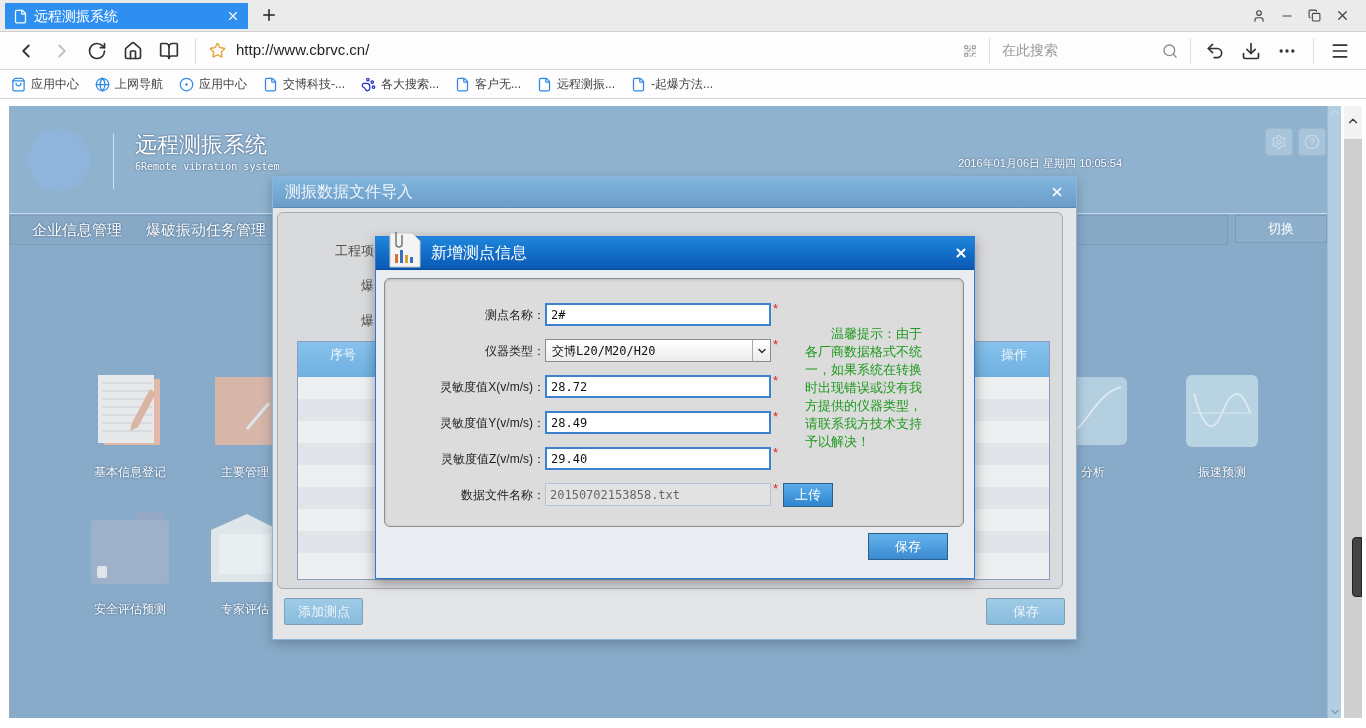 The width and height of the screenshot is (1366, 728). Describe the element at coordinates (1259, 15) in the screenshot. I see `user-icon` at that location.